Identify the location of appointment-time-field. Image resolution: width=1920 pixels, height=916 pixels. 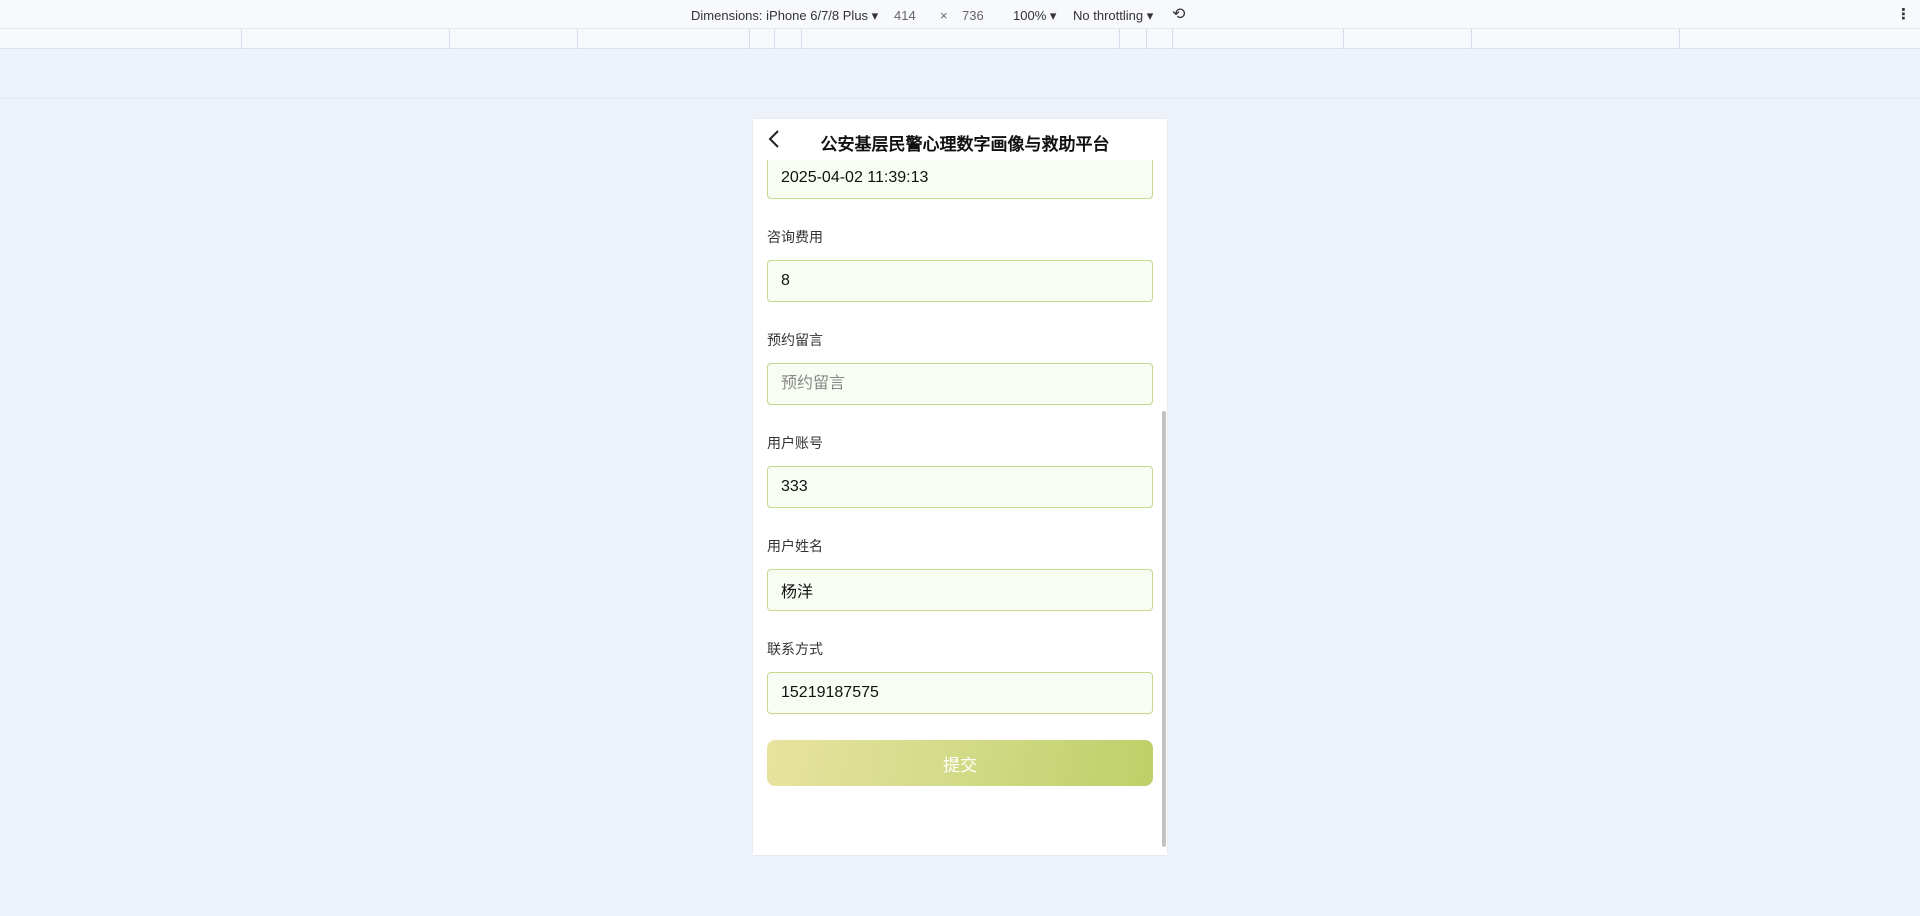
(960, 178).